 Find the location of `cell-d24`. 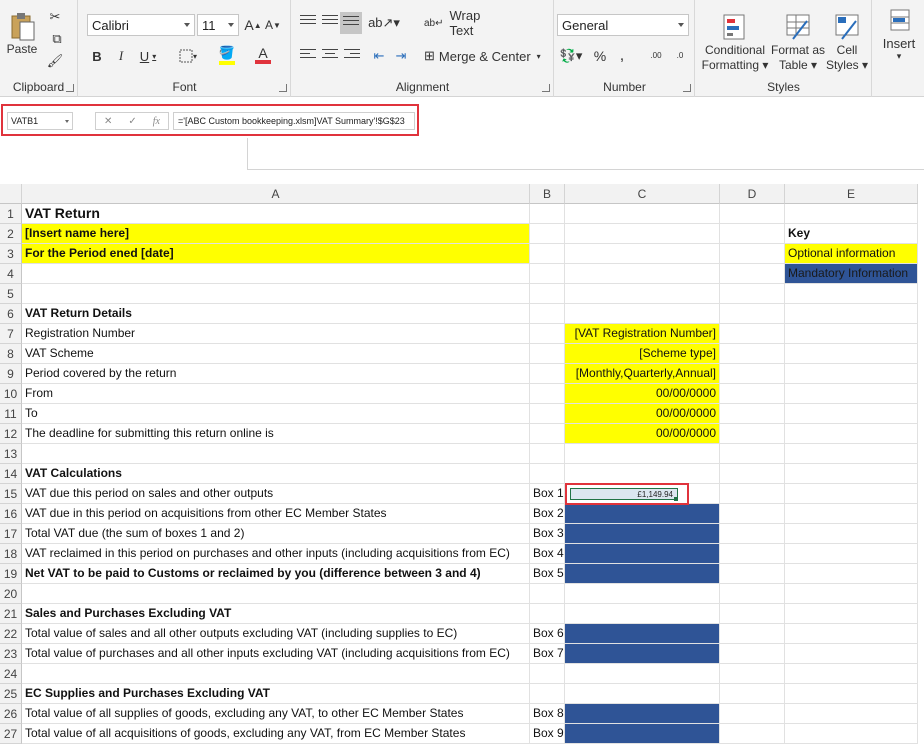

cell-d24 is located at coordinates (752, 674).